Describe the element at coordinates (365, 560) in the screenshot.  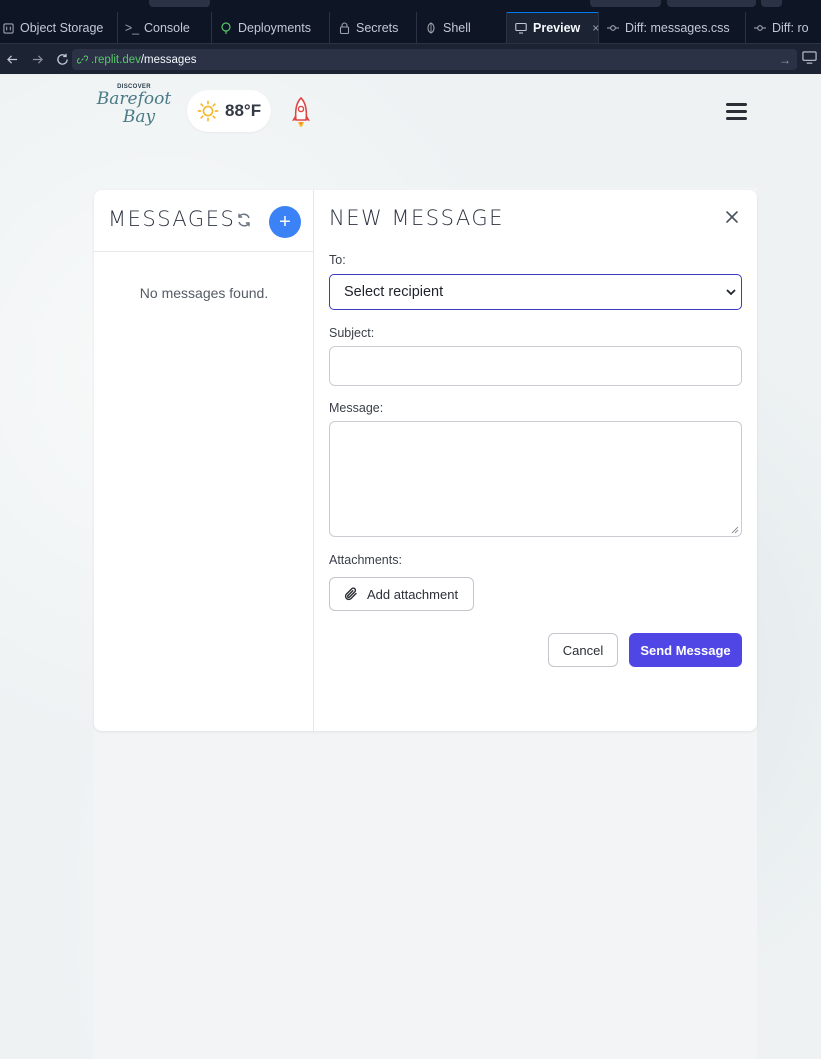
I see `attachments-label: Attachments:` at that location.